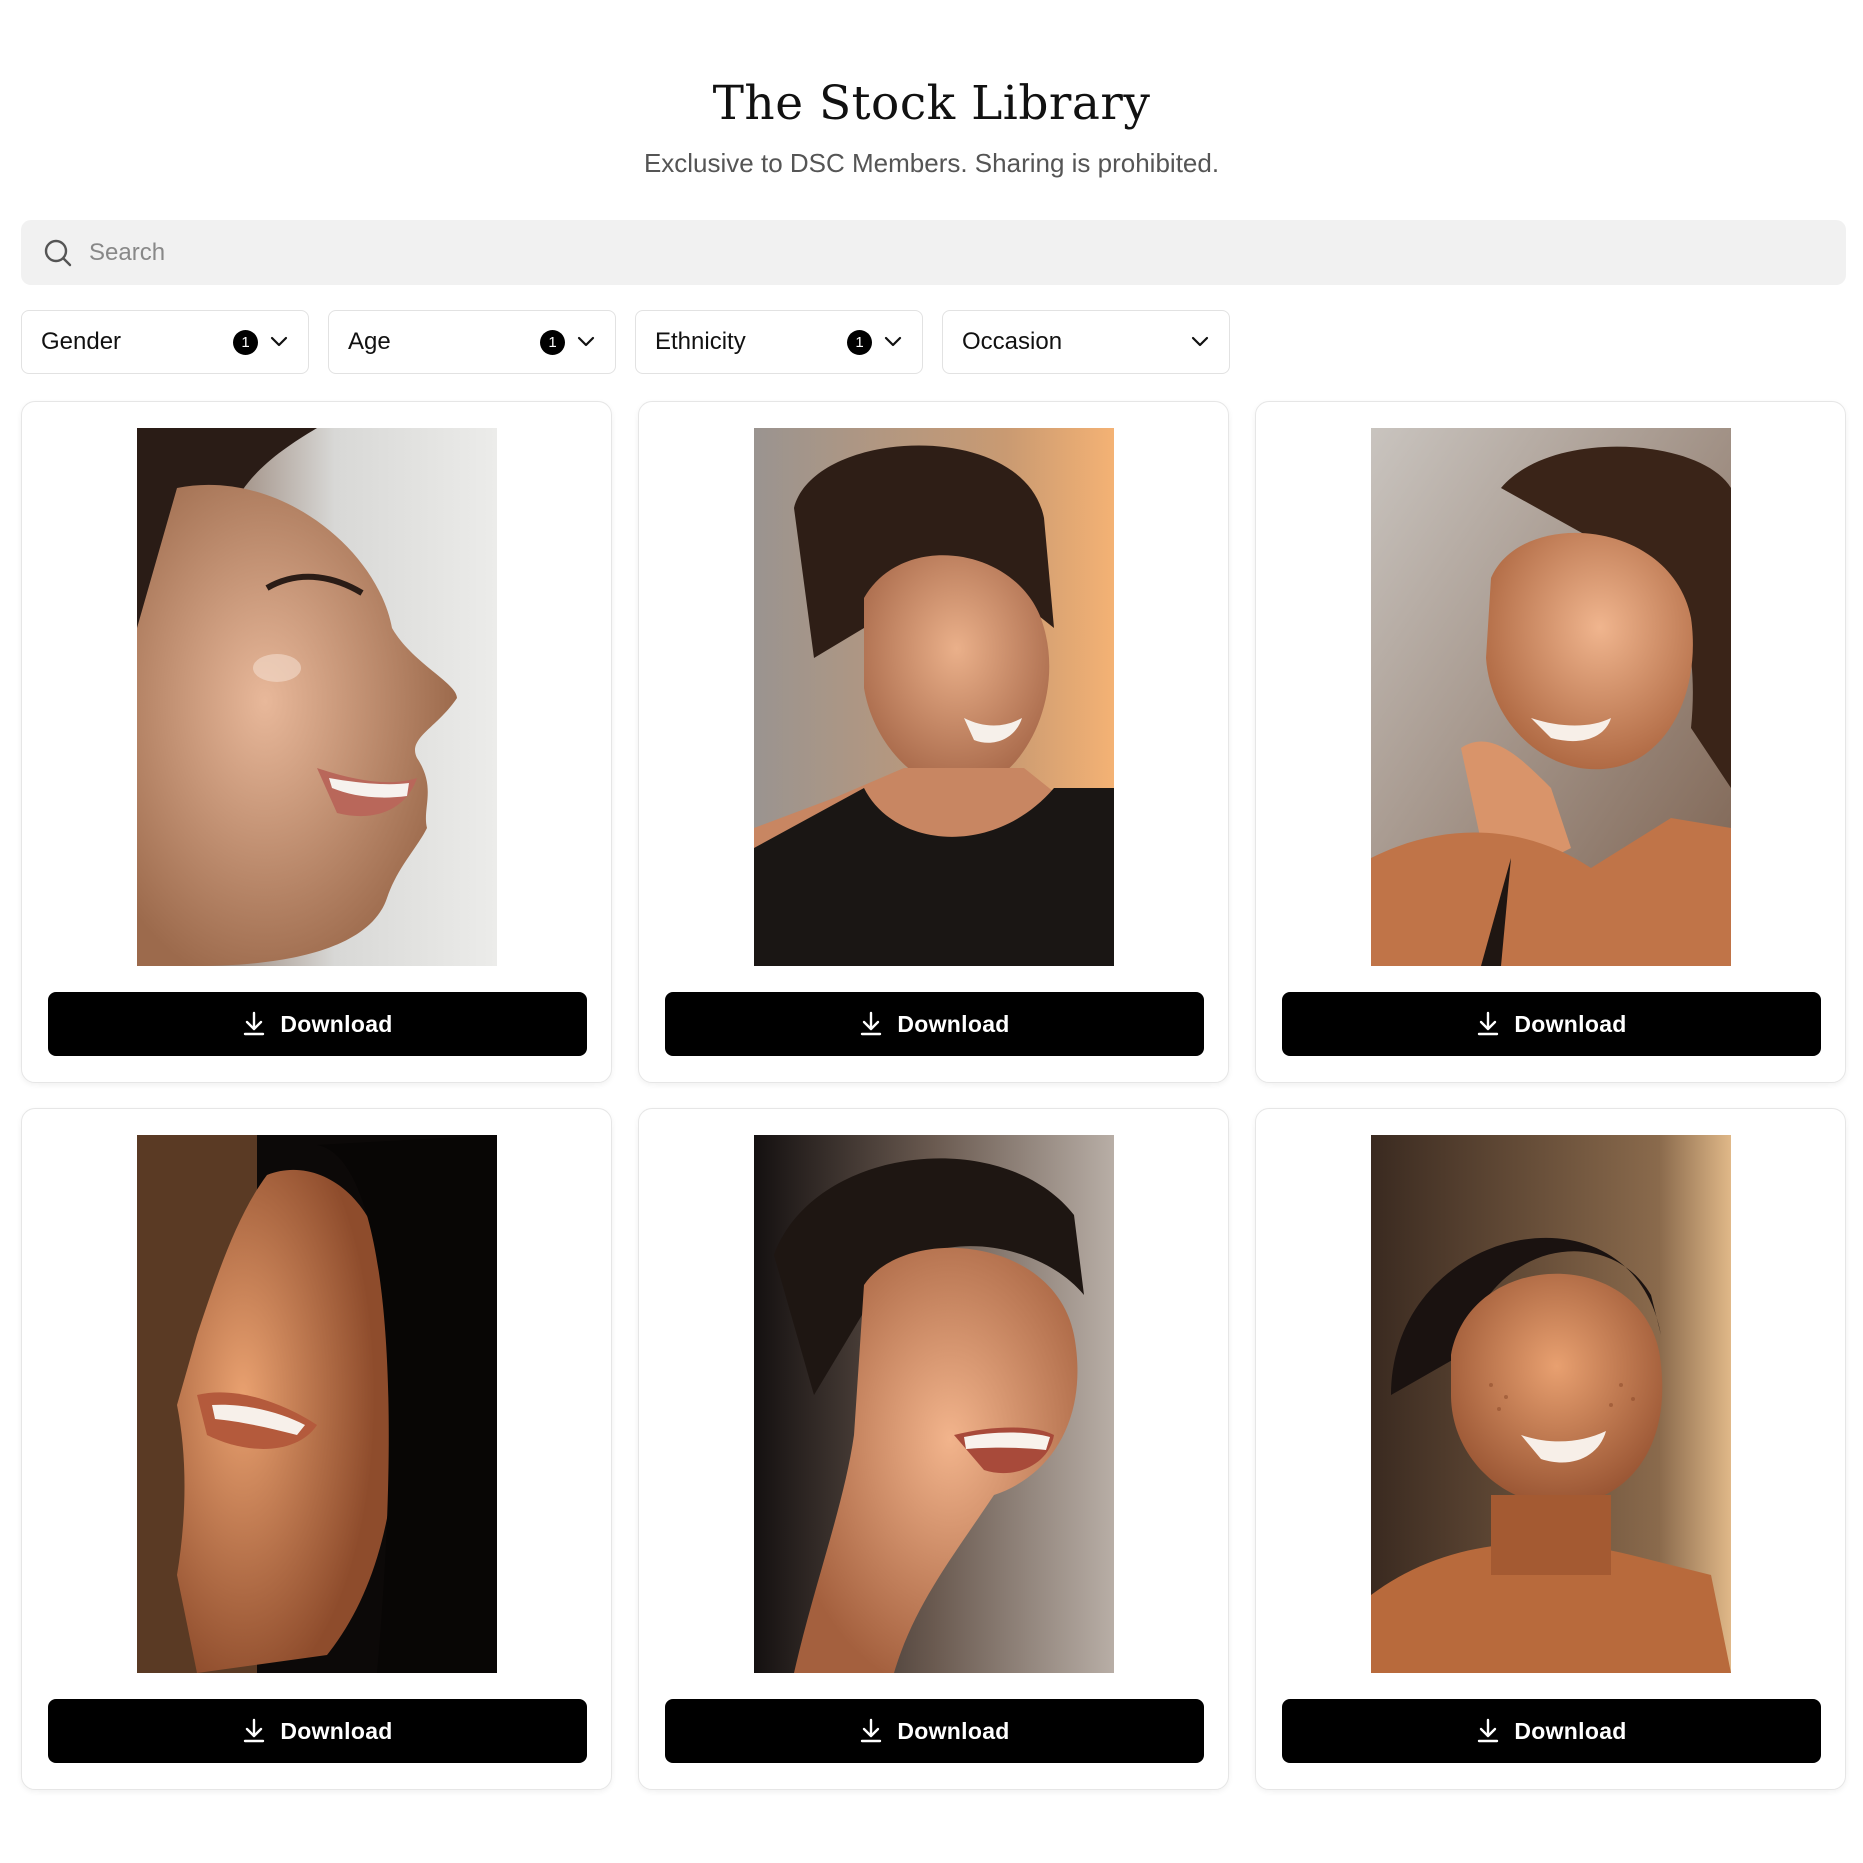  I want to click on filter-bar: Gender 1 Age 1 Ethnicity 1 Occasion, so click(625, 342).